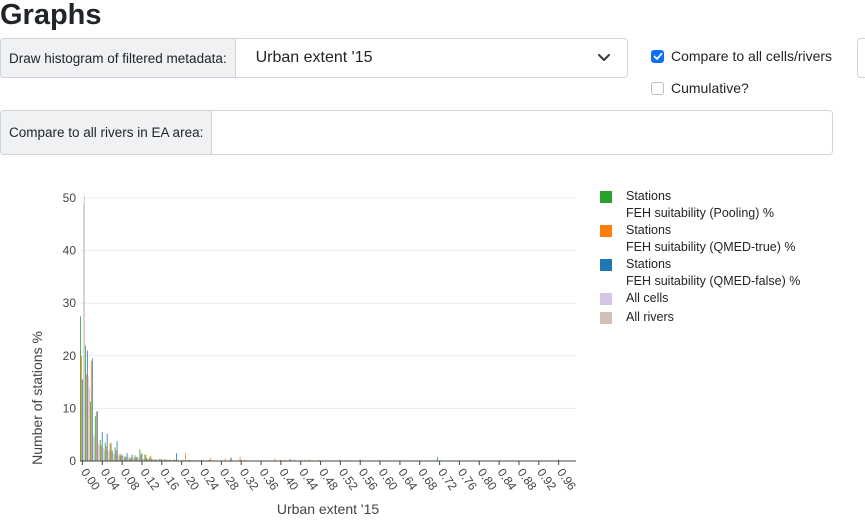 Image resolution: width=865 pixels, height=520 pixels. Describe the element at coordinates (447, 479) in the screenshot. I see `x-tick-label: 0.72` at that location.